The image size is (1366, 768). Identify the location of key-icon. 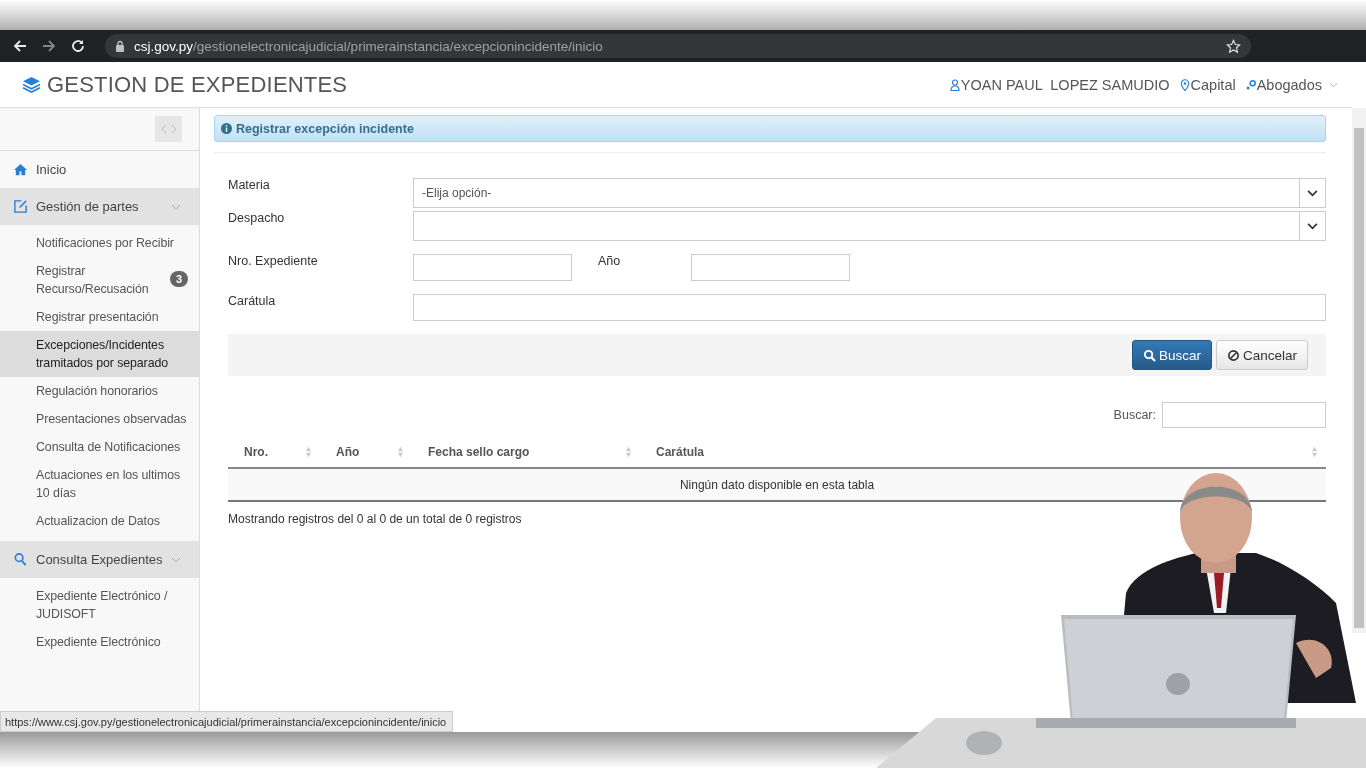
(1250, 84).